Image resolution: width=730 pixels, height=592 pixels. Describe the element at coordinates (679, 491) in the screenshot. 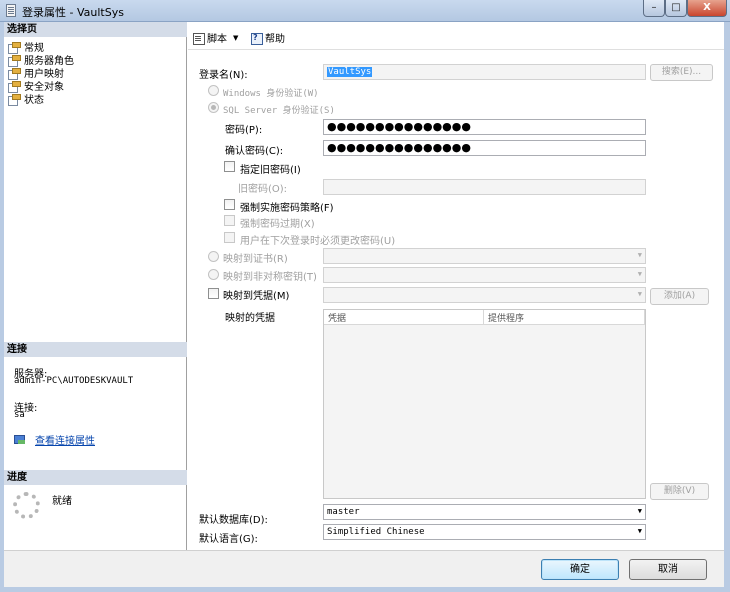

I see `remove-button: 删除(V)` at that location.